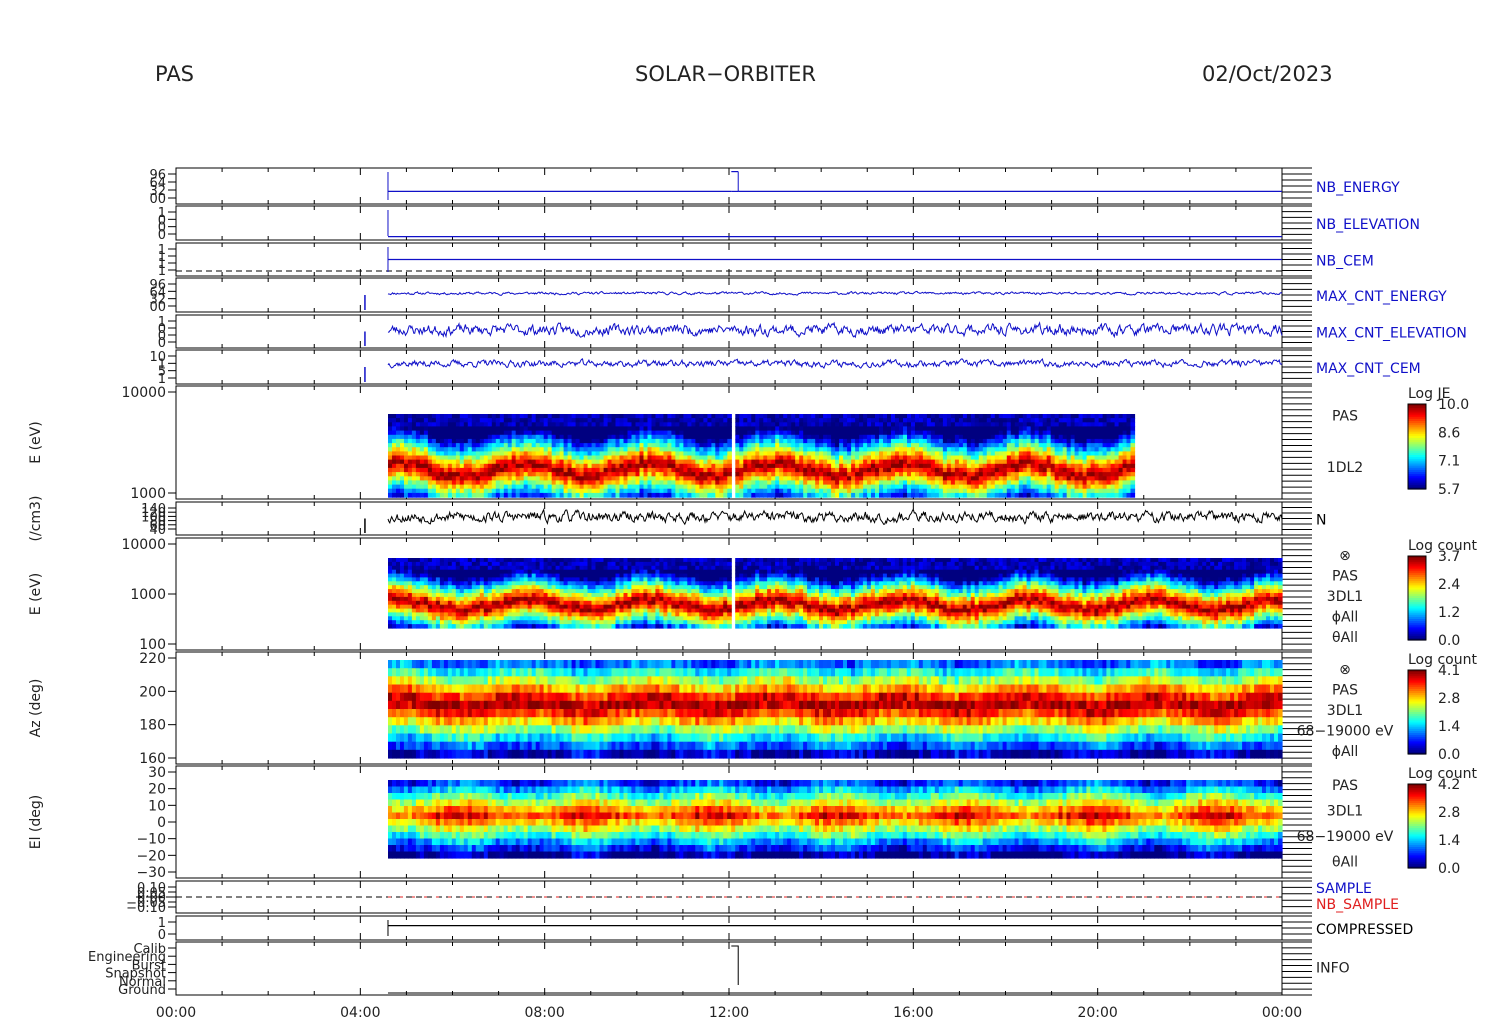 This screenshot has height=1020, width=1512. Describe the element at coordinates (1449, 813) in the screenshot. I see `colorbar-label-pas_3dl1_el-1: 2.8` at that location.